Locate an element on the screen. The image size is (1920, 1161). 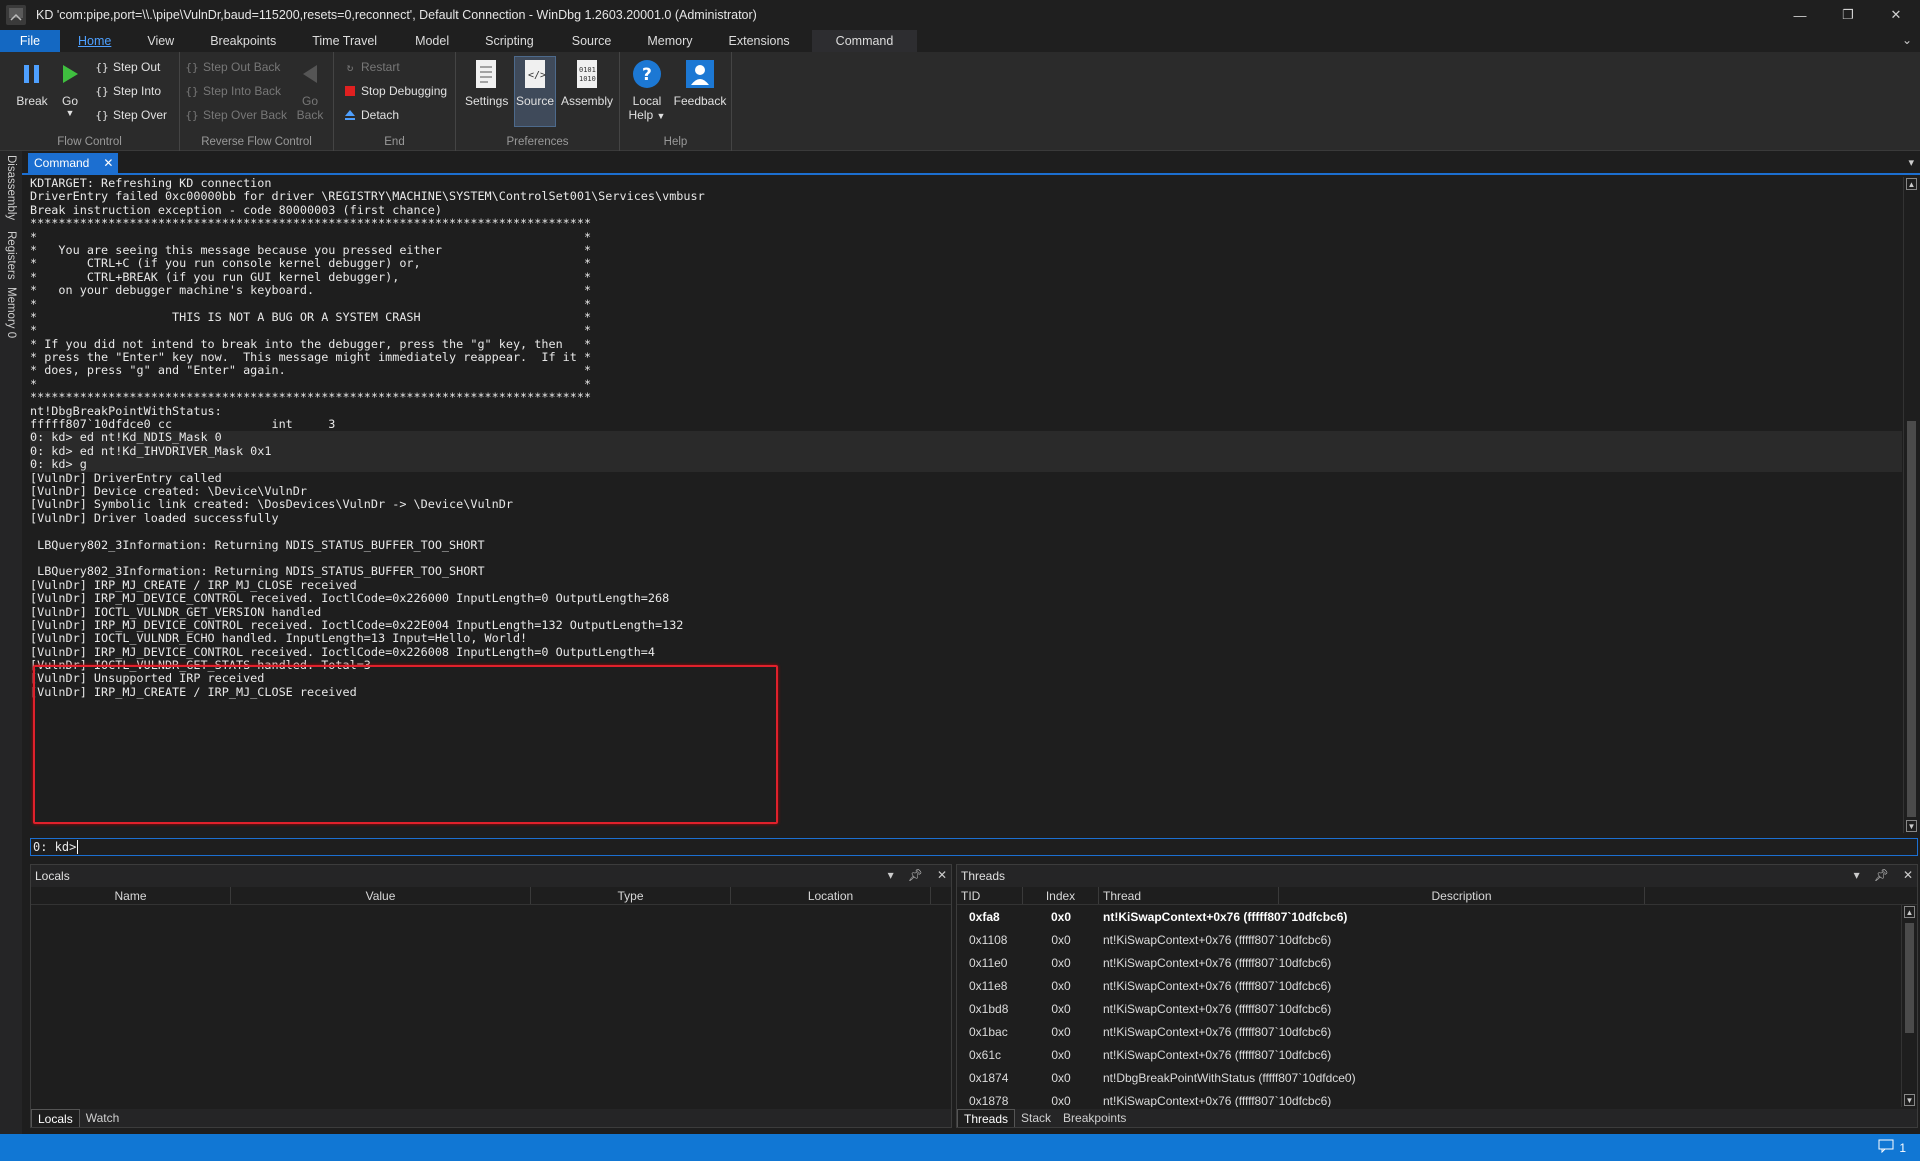
threads-scrollbar: ▲ ▼ is located at coordinates (1908, 1006).